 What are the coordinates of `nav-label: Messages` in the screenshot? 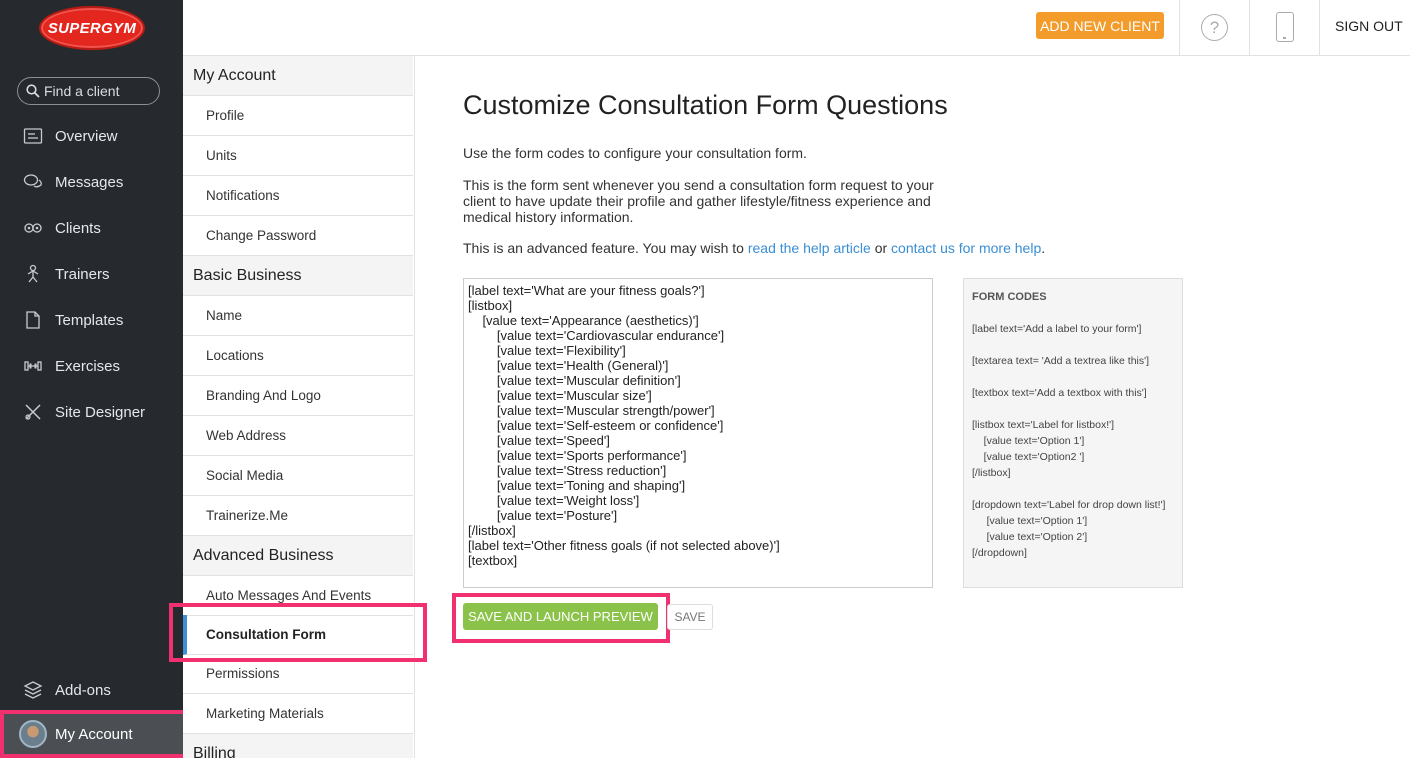 It's located at (89, 182).